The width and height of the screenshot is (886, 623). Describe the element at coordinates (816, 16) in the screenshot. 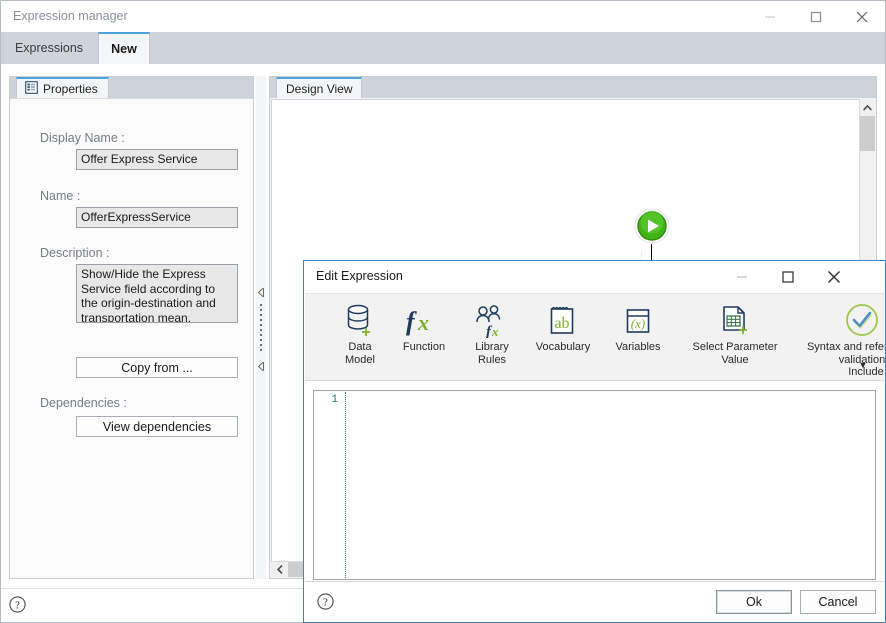

I see `maximize-icon` at that location.